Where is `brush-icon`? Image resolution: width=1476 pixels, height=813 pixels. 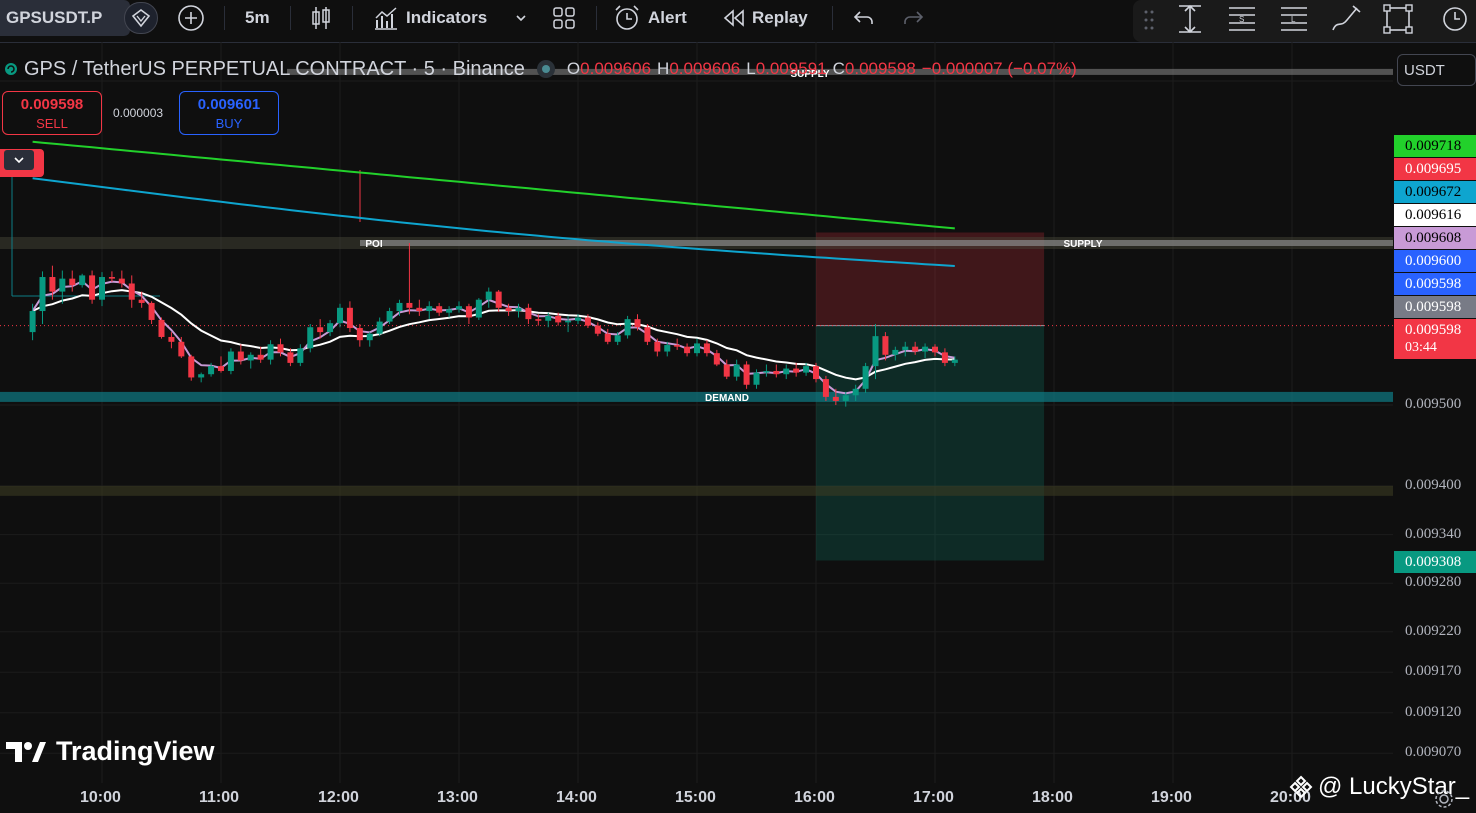
brush-icon is located at coordinates (1346, 19).